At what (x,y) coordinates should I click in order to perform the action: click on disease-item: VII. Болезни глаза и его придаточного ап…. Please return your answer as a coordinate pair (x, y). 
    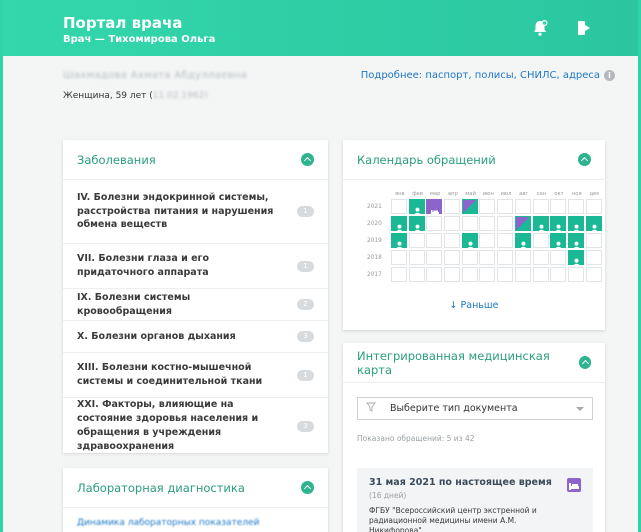
    Looking at the image, I should click on (195, 266).